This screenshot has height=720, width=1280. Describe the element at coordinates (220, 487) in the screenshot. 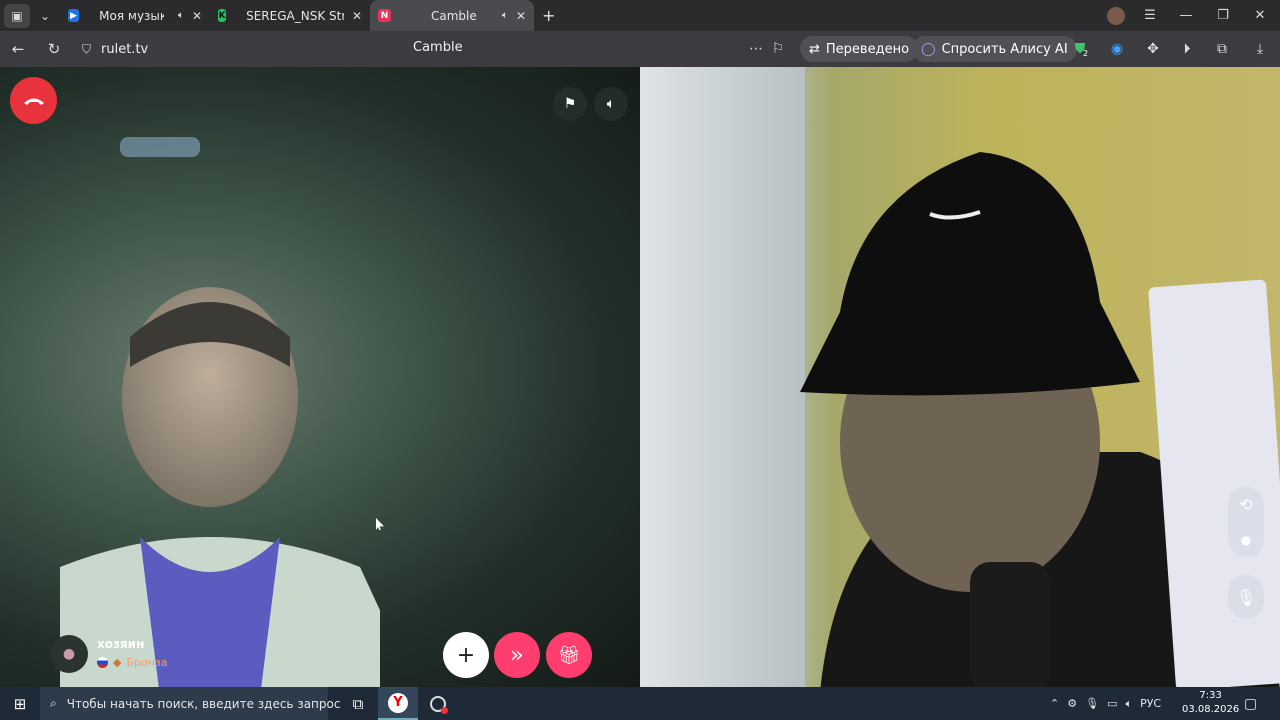

I see `remote-person-figure` at that location.